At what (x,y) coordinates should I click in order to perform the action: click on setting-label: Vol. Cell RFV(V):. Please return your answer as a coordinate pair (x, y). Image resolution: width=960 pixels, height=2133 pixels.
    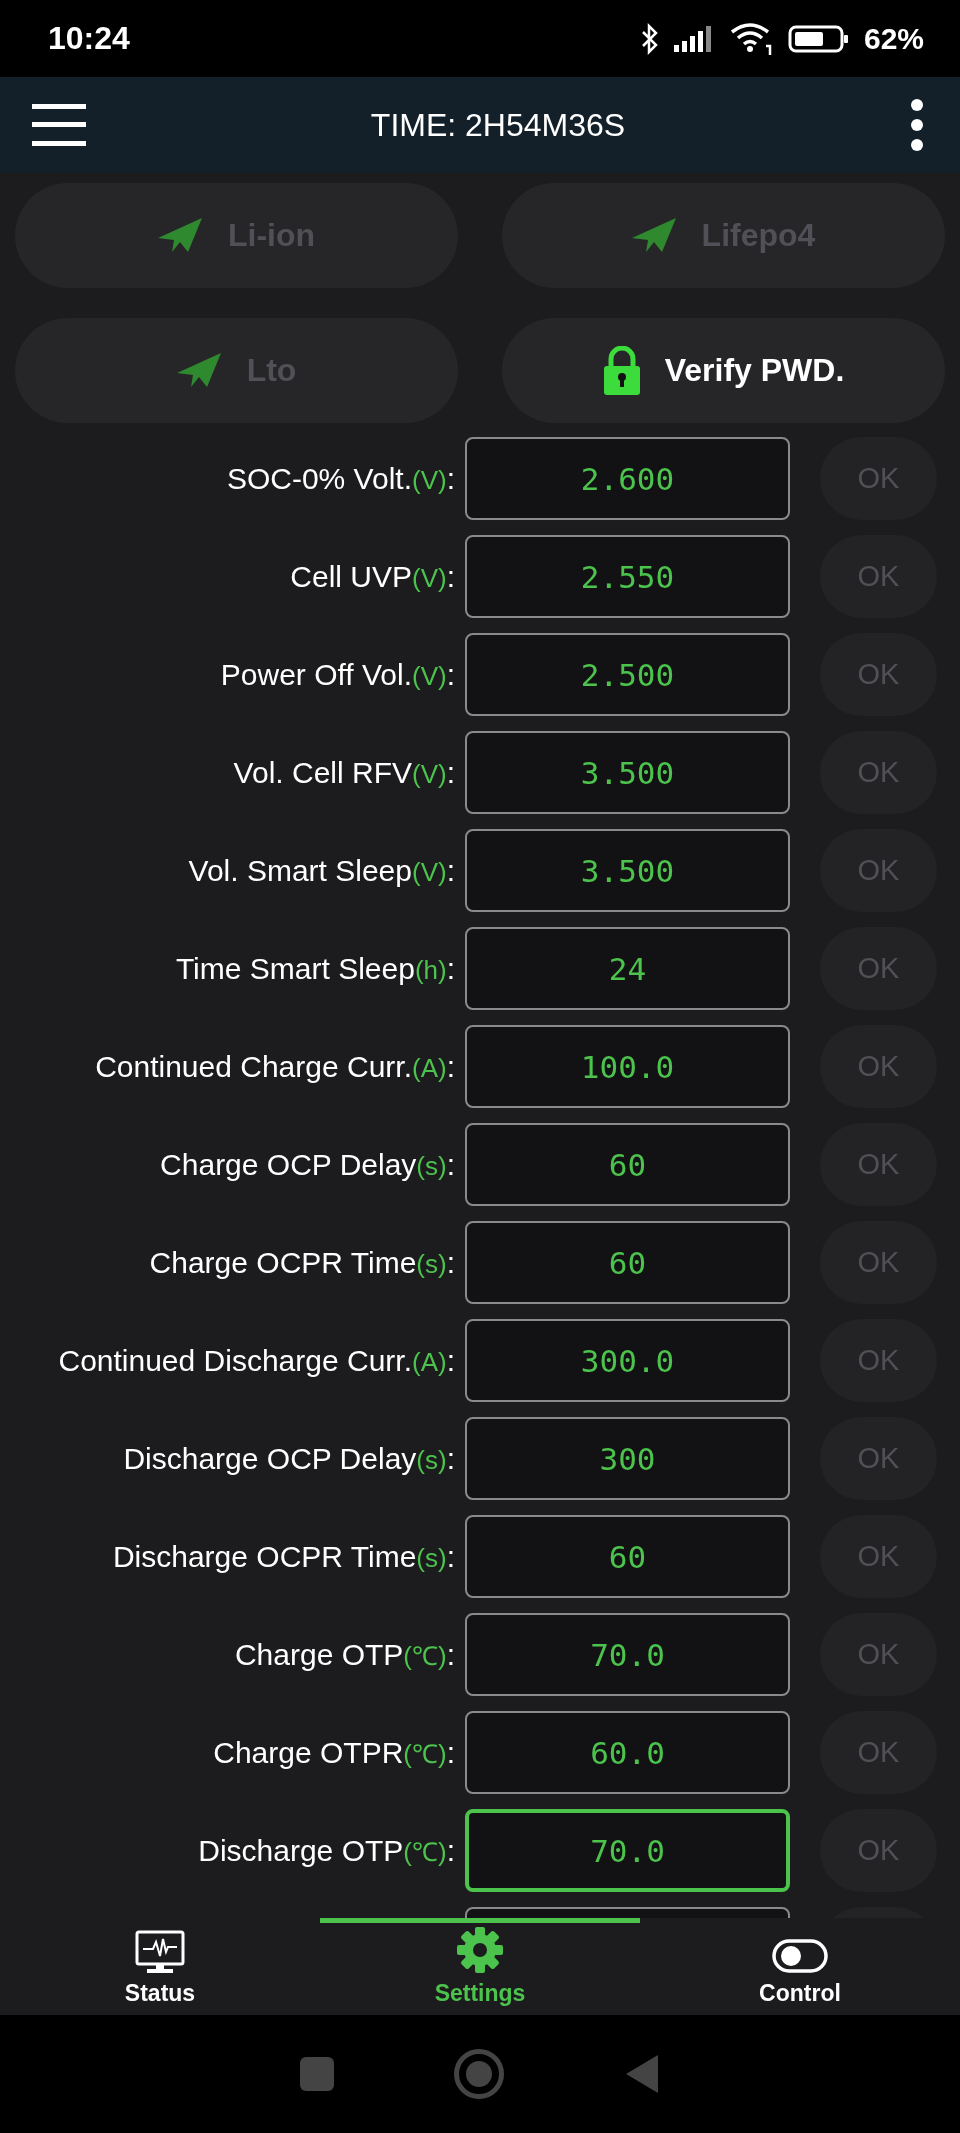
    Looking at the image, I should click on (343, 773).